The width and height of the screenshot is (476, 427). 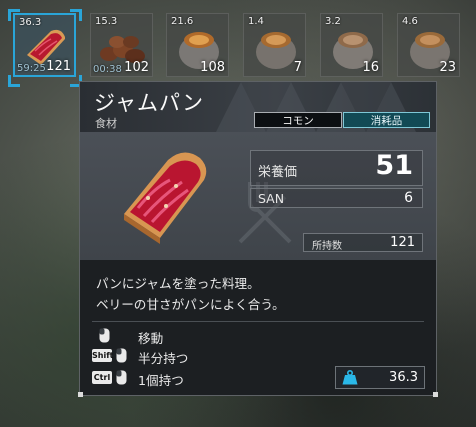 I want to click on nutrition-value: 51, so click(x=394, y=165).